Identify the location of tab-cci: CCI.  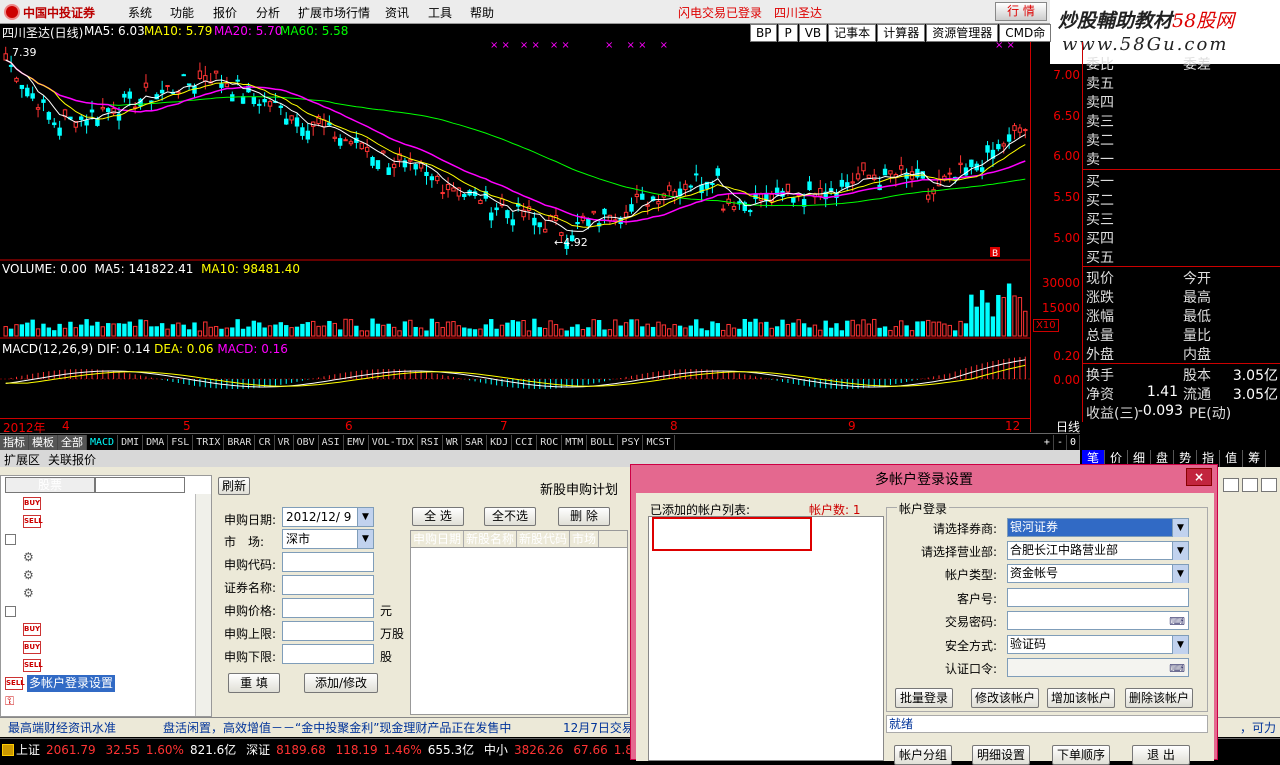
(525, 442).